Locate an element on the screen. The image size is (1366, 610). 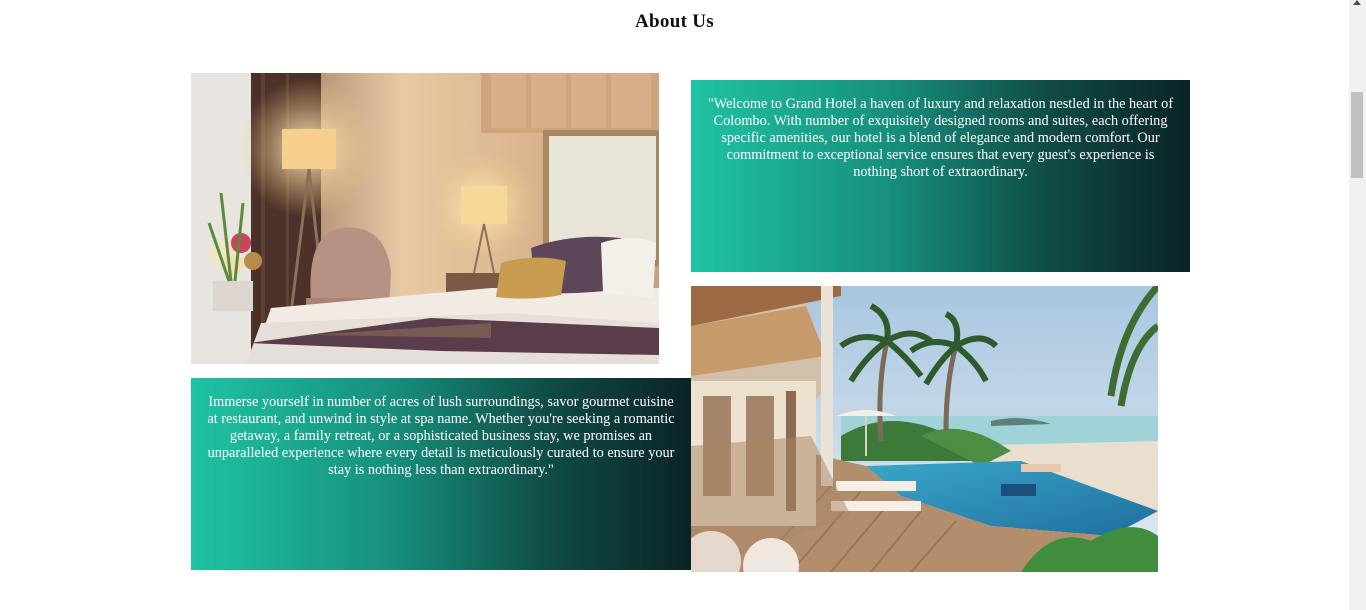
section-title: About Us is located at coordinates (674, 21).